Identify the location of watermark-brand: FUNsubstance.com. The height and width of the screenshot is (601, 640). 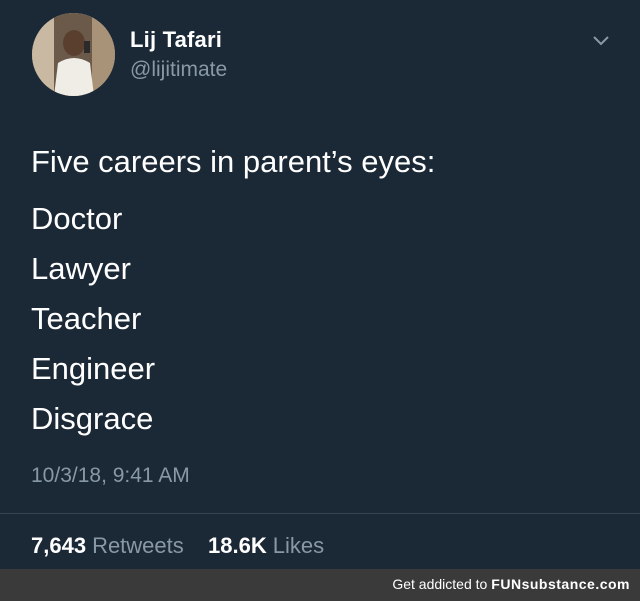
(560, 584).